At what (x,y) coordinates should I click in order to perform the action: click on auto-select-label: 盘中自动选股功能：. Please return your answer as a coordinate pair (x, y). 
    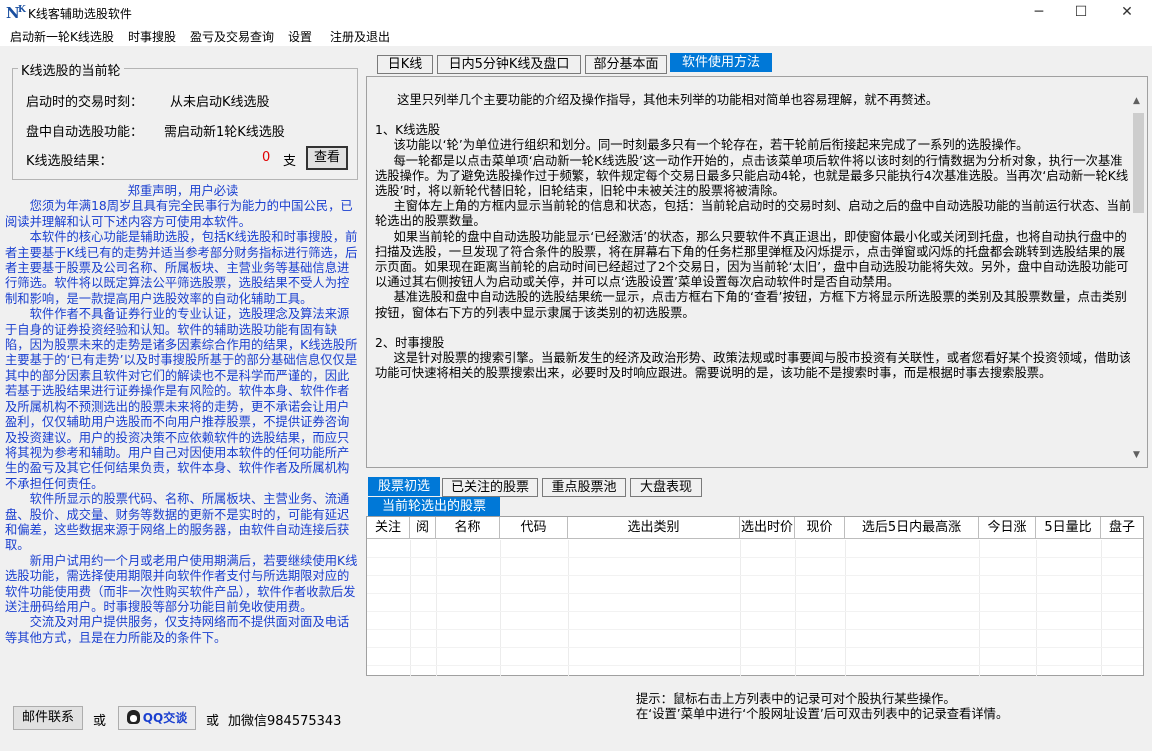
    Looking at the image, I should click on (85, 132).